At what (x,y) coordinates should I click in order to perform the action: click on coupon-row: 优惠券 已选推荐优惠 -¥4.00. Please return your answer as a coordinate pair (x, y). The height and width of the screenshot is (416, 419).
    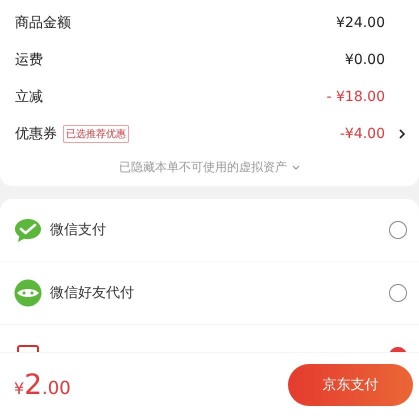
    Looking at the image, I should click on (209, 133).